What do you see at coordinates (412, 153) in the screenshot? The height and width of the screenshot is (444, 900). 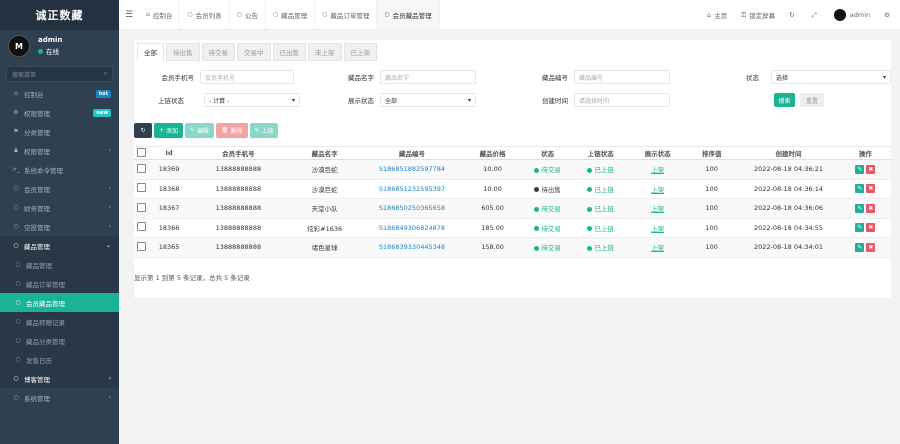 I see `column-header: 藏品编号` at bounding box center [412, 153].